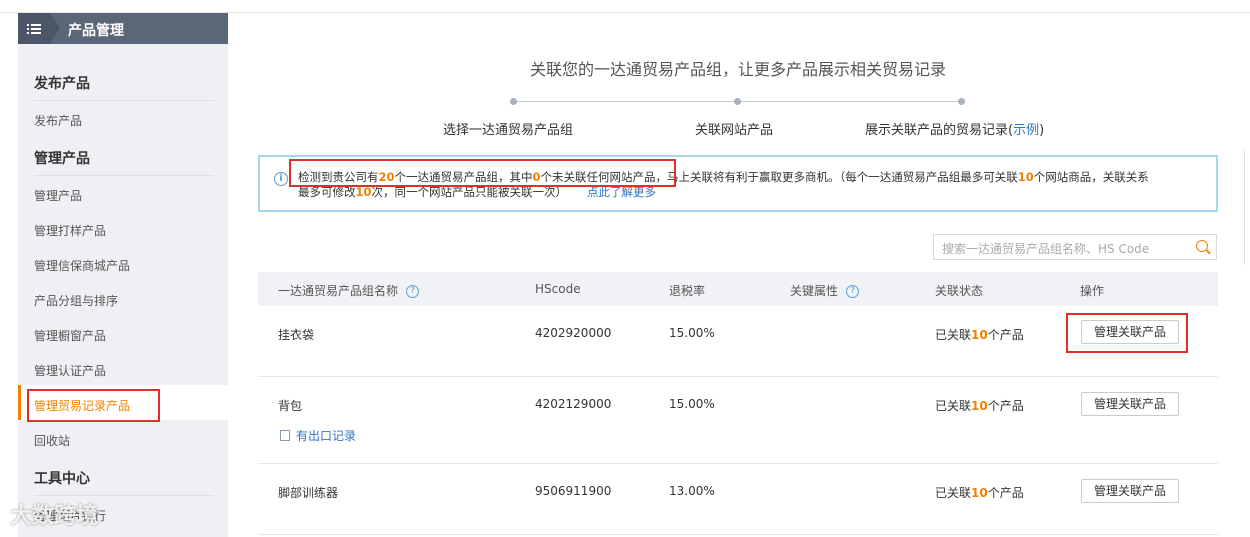  Describe the element at coordinates (1247, 207) in the screenshot. I see `right-edge-panel` at that location.